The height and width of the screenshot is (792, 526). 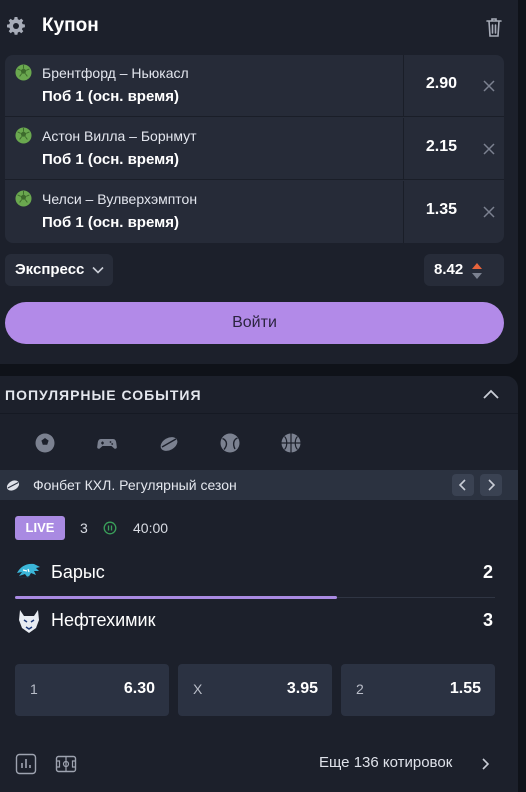 I want to click on odds-value: 6.30, so click(x=139, y=688).